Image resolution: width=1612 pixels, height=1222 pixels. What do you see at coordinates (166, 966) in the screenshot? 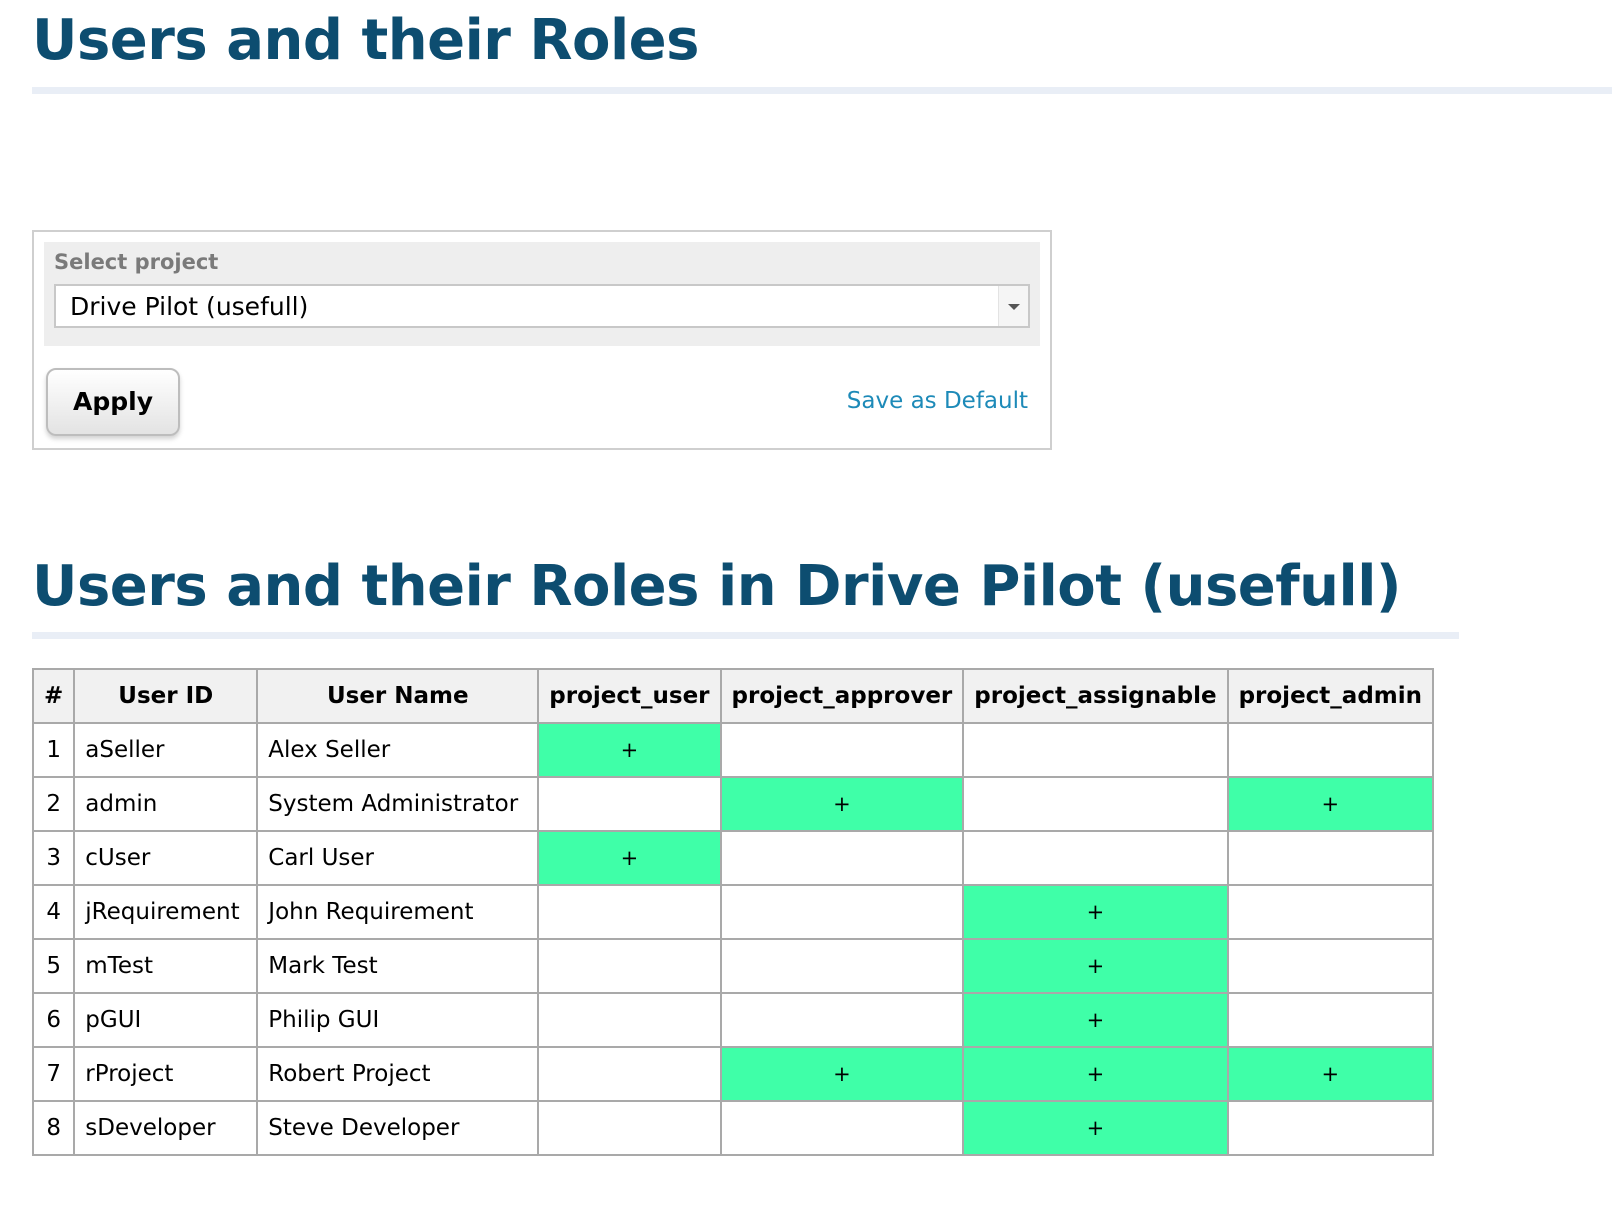
I see `user-id-cell: mTest` at bounding box center [166, 966].